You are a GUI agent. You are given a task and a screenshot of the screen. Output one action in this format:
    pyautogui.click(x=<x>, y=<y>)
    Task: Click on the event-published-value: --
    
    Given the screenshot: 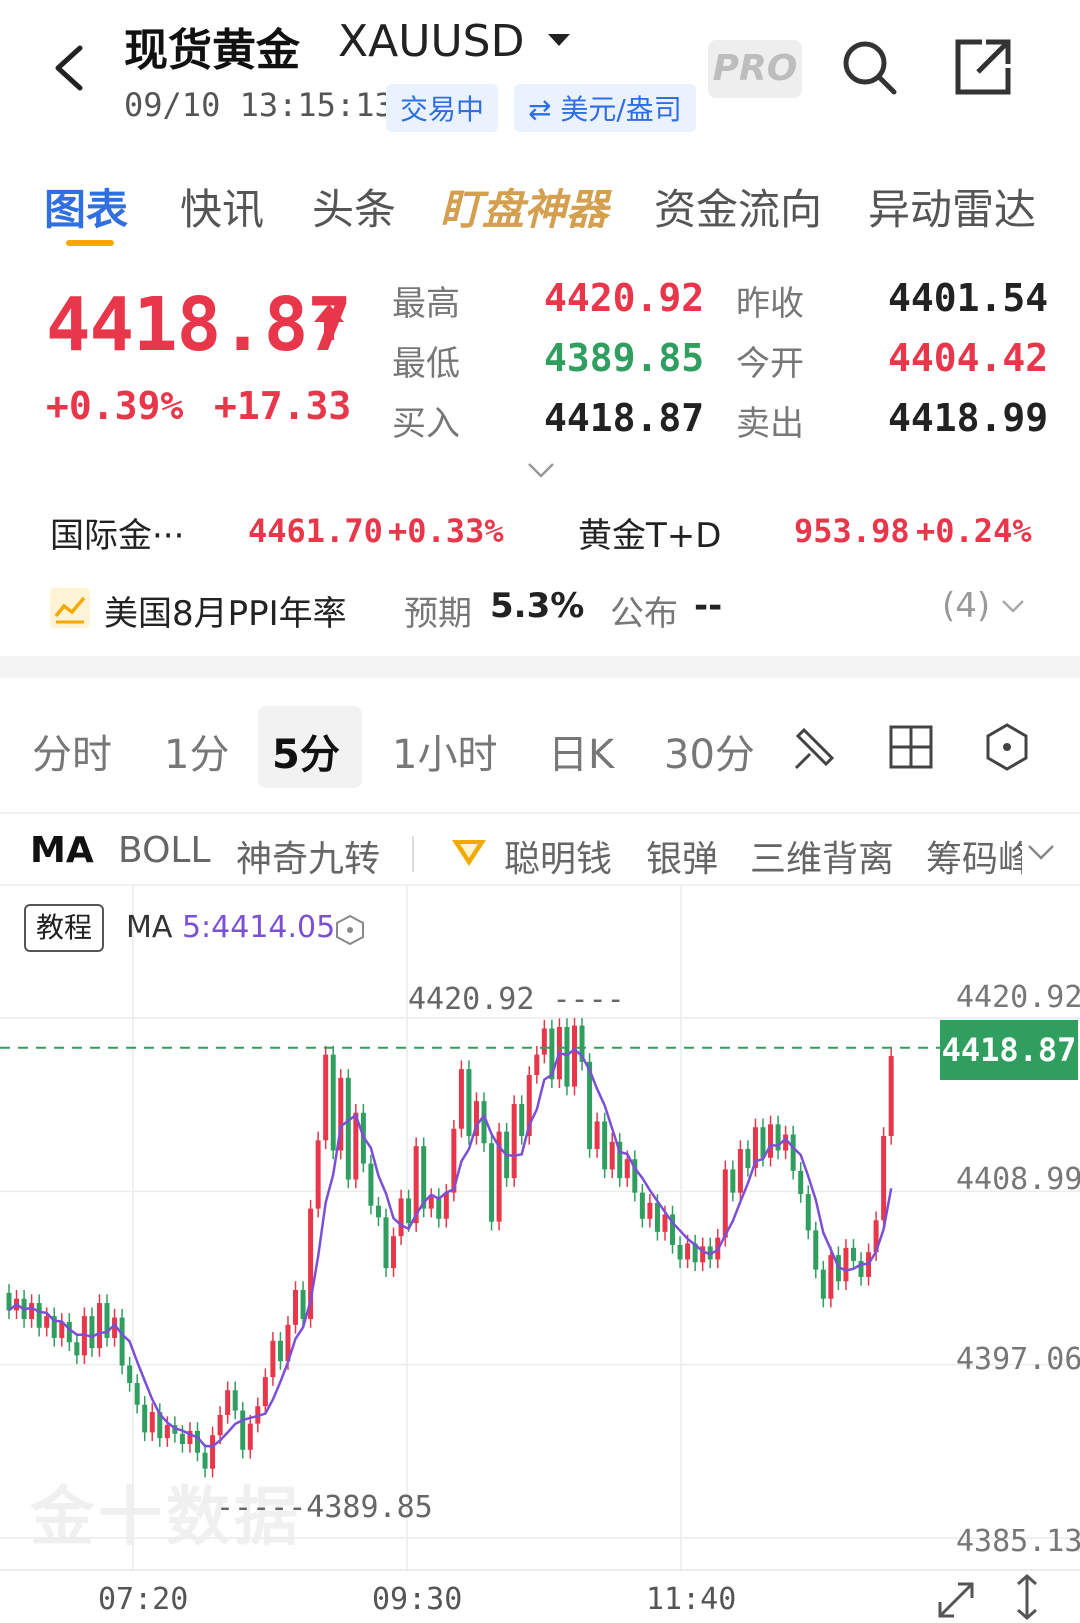 What is the action you would take?
    pyautogui.click(x=708, y=606)
    